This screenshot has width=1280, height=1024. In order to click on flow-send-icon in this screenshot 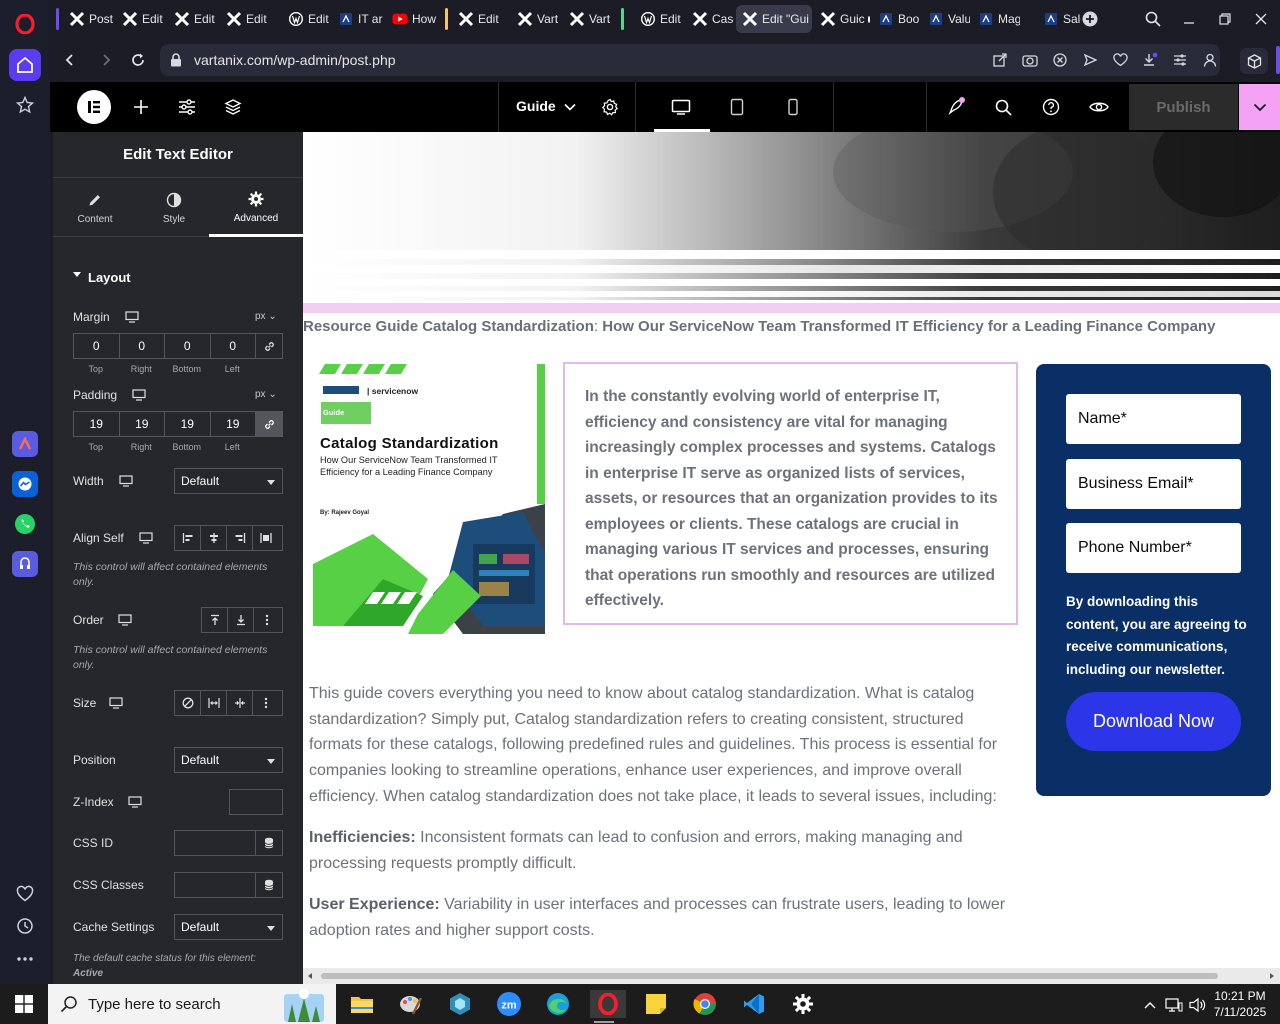, I will do `click(1090, 60)`.